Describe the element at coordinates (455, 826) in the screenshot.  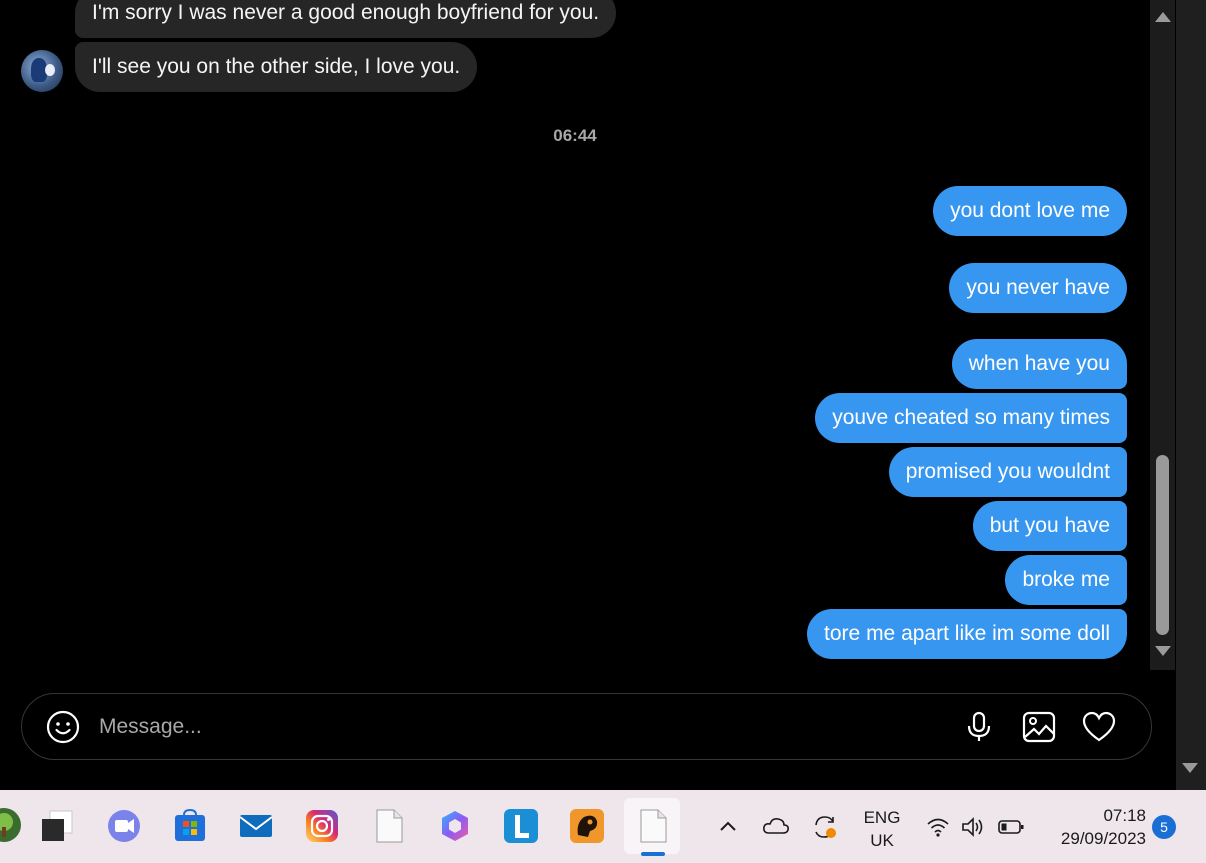
I see `copilot-icon` at that location.